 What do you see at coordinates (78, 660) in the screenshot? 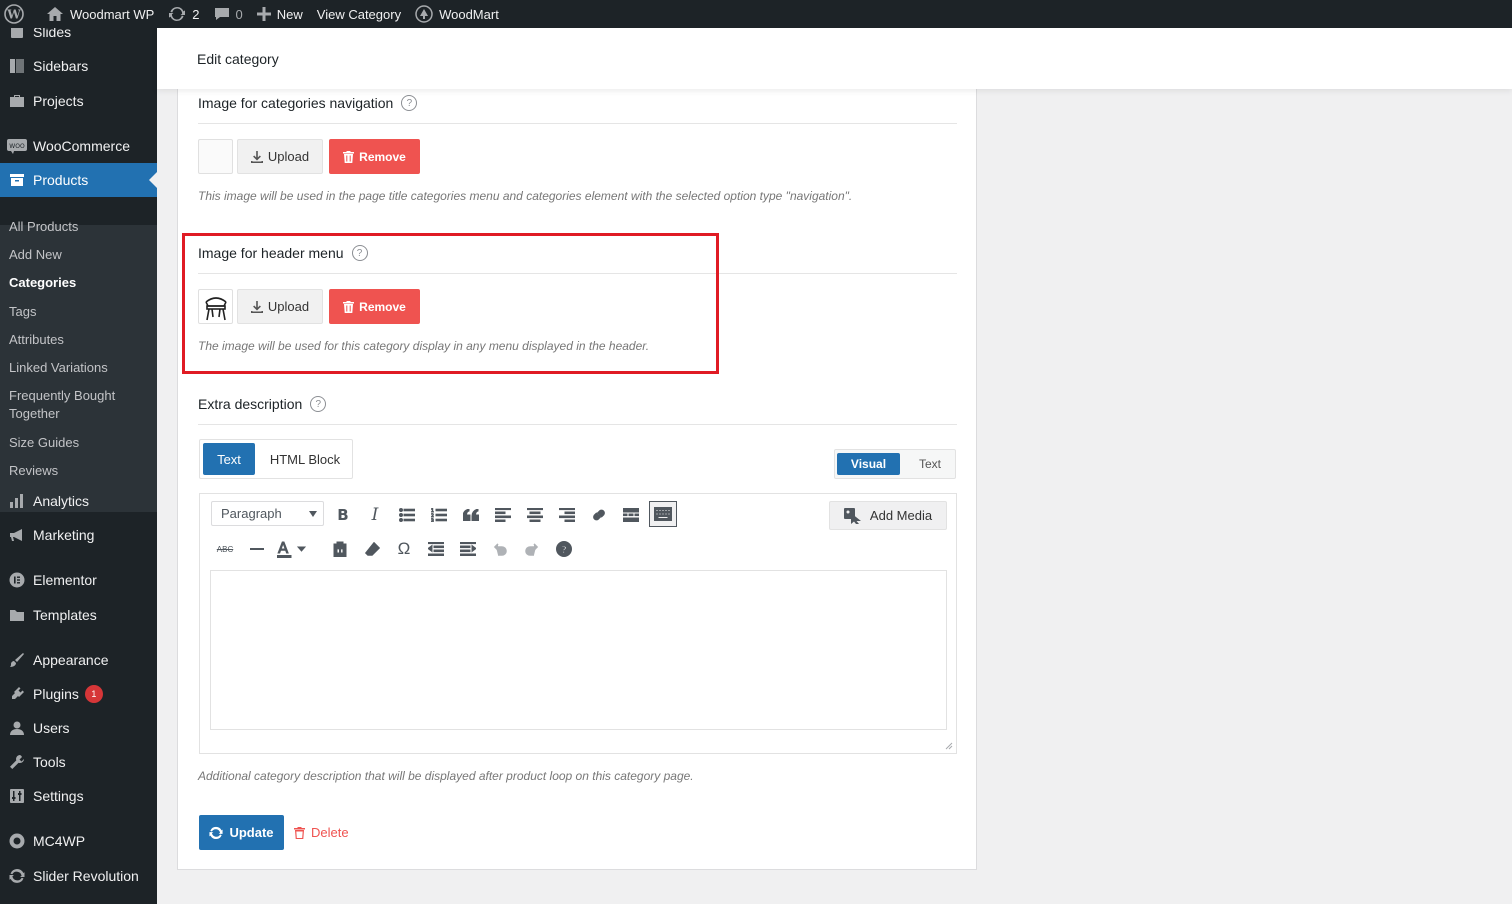
I see `sidebar-item-appearance: Appearance` at bounding box center [78, 660].